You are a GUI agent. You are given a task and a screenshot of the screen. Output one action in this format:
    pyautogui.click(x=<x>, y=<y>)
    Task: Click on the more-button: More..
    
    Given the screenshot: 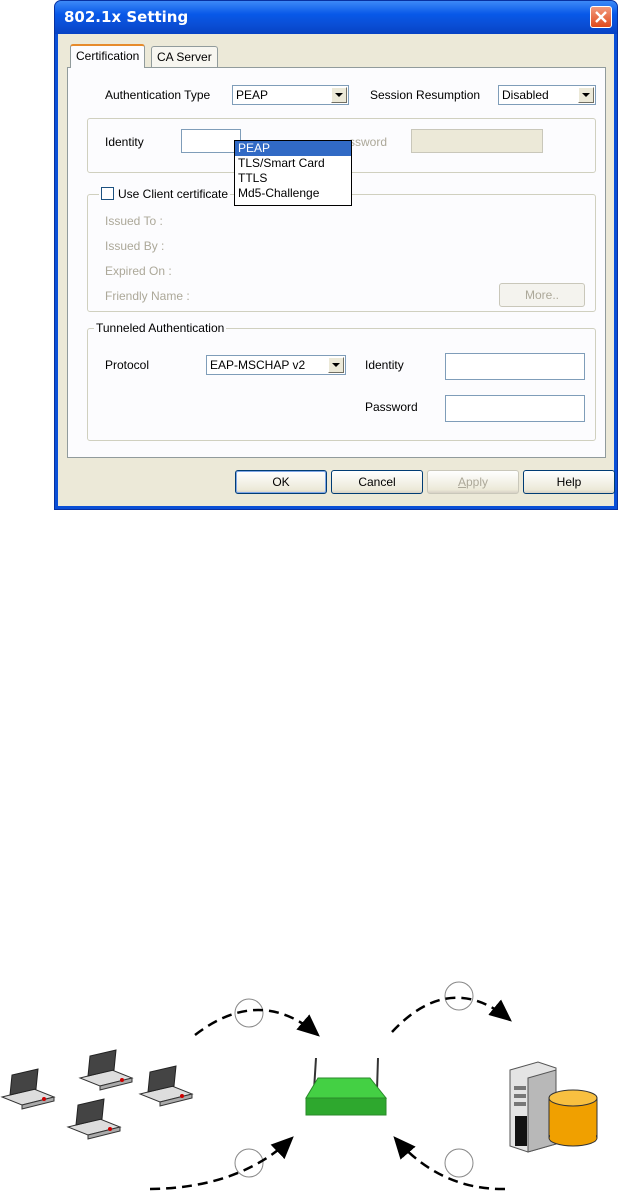 What is the action you would take?
    pyautogui.click(x=542, y=295)
    